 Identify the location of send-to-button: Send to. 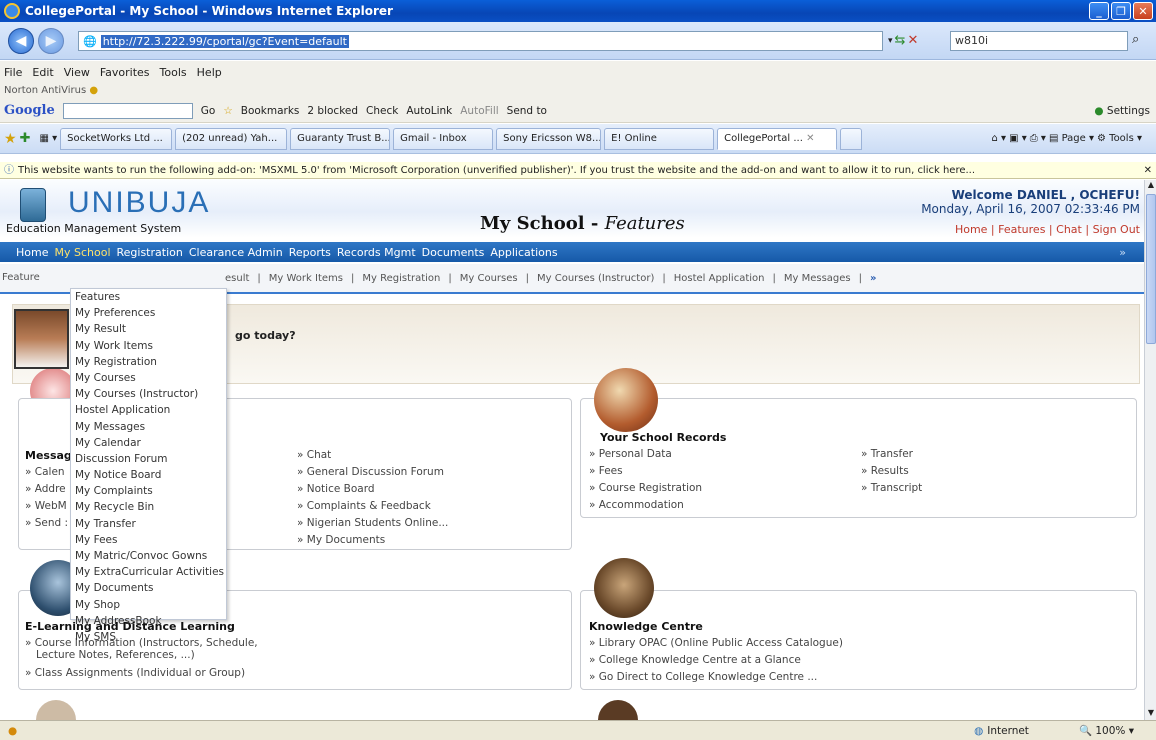
(527, 111).